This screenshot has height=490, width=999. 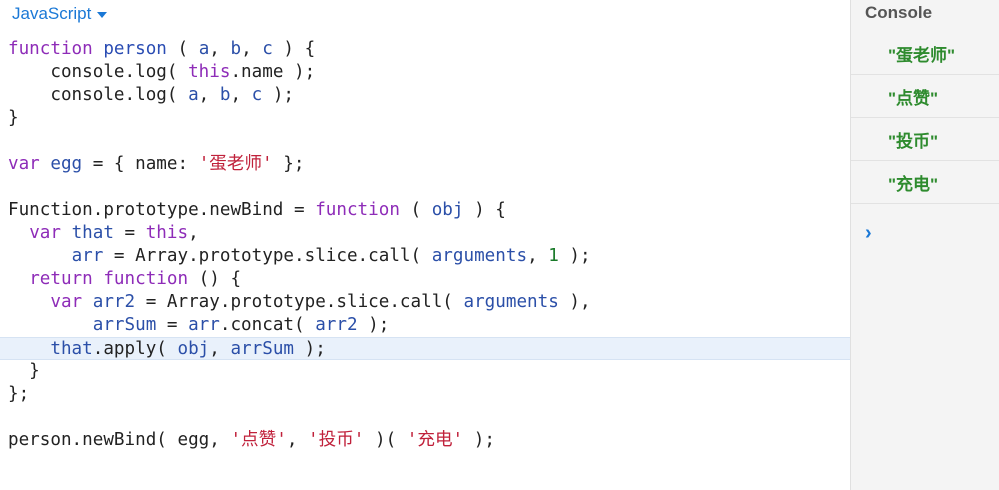 I want to click on code-token: b, so click(x=225, y=95).